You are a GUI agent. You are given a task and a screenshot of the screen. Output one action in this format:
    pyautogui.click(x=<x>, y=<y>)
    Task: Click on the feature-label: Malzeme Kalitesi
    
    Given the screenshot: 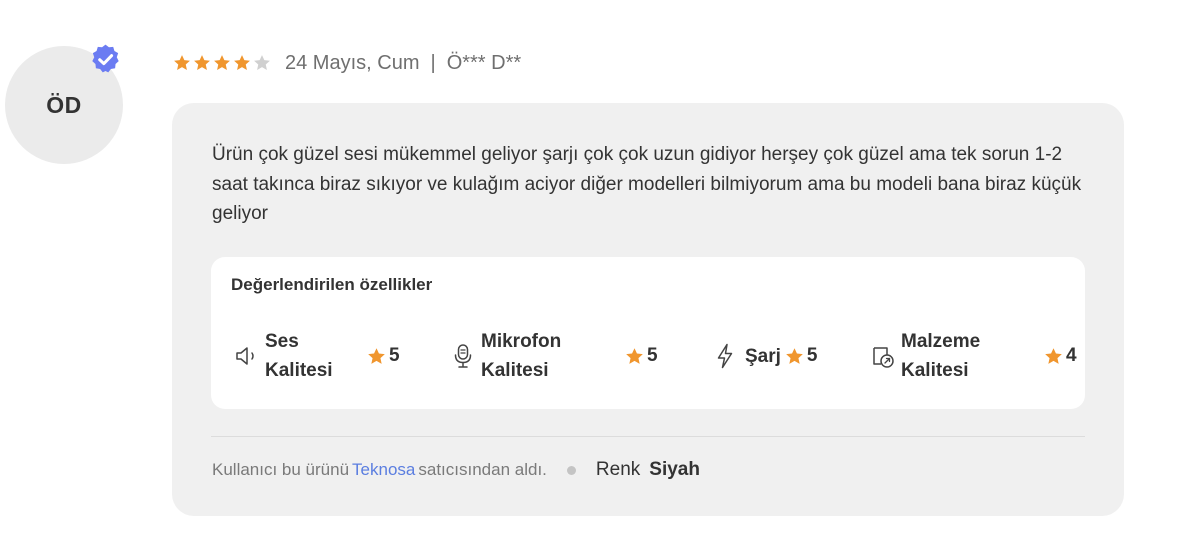 What is the action you would take?
    pyautogui.click(x=941, y=356)
    